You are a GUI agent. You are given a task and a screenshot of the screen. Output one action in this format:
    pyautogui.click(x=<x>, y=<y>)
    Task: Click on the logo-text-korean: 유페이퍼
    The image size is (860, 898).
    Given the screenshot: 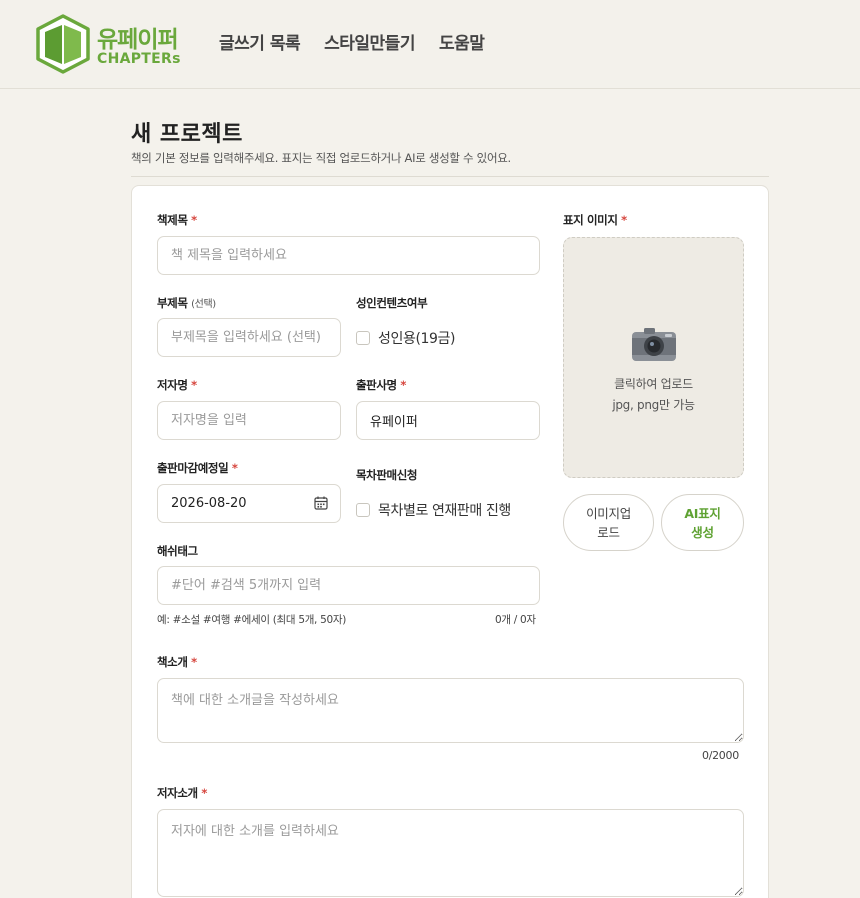 What is the action you would take?
    pyautogui.click(x=138, y=40)
    